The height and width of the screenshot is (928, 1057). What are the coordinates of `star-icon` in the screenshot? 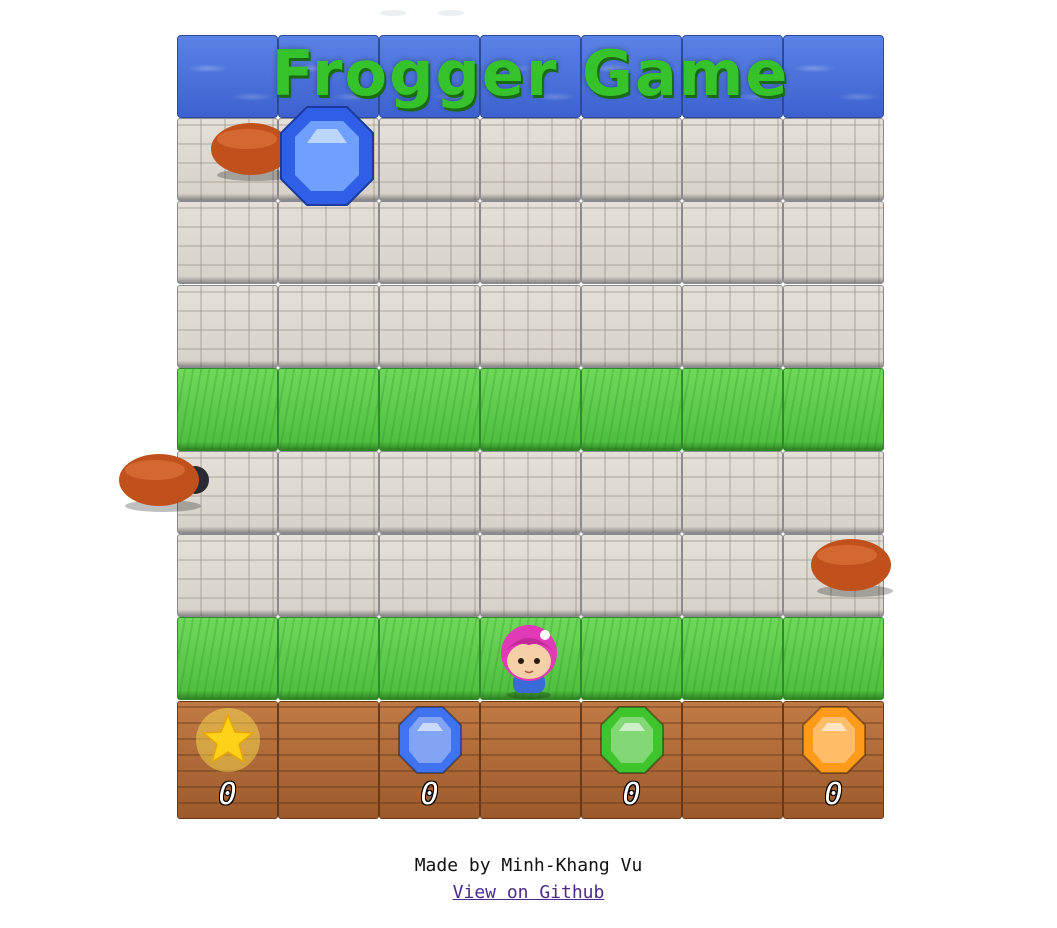 It's located at (228, 740).